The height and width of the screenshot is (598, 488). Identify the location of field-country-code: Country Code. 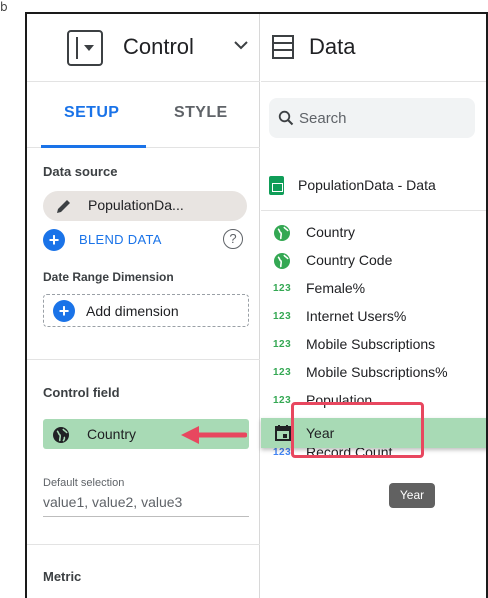
(373, 261).